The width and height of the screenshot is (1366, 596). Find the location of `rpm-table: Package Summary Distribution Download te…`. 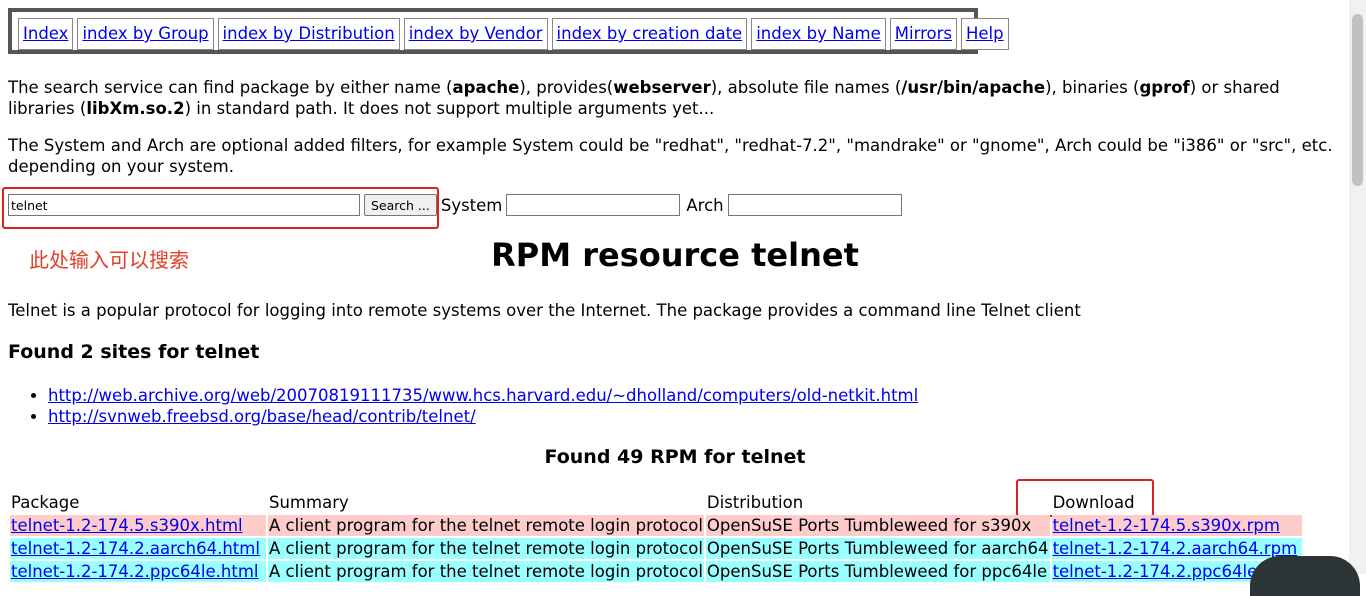

rpm-table: Package Summary Distribution Download te… is located at coordinates (656, 537).